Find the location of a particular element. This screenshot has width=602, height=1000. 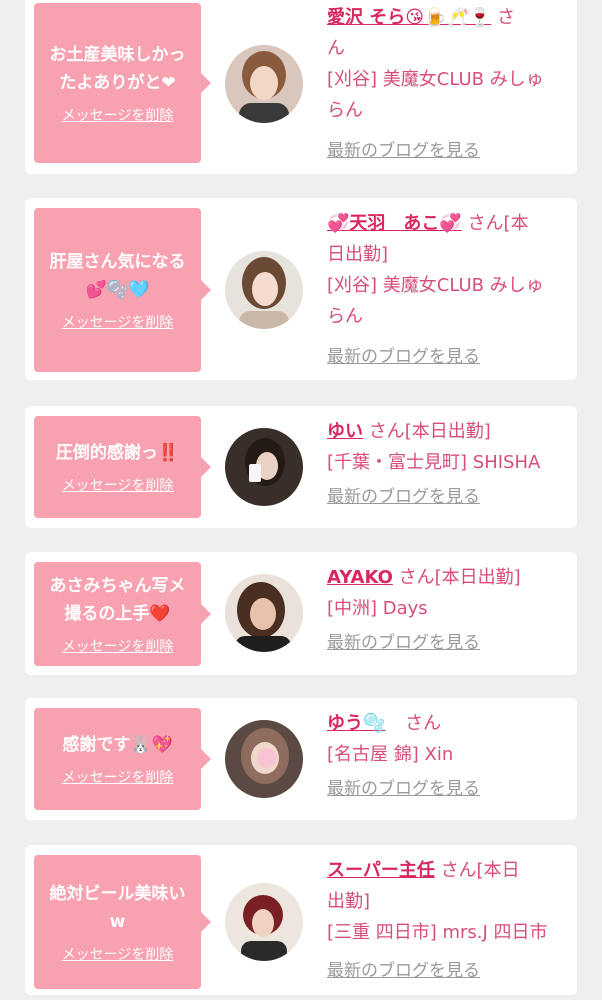

honorific-text: さん is located at coordinates (423, 723).